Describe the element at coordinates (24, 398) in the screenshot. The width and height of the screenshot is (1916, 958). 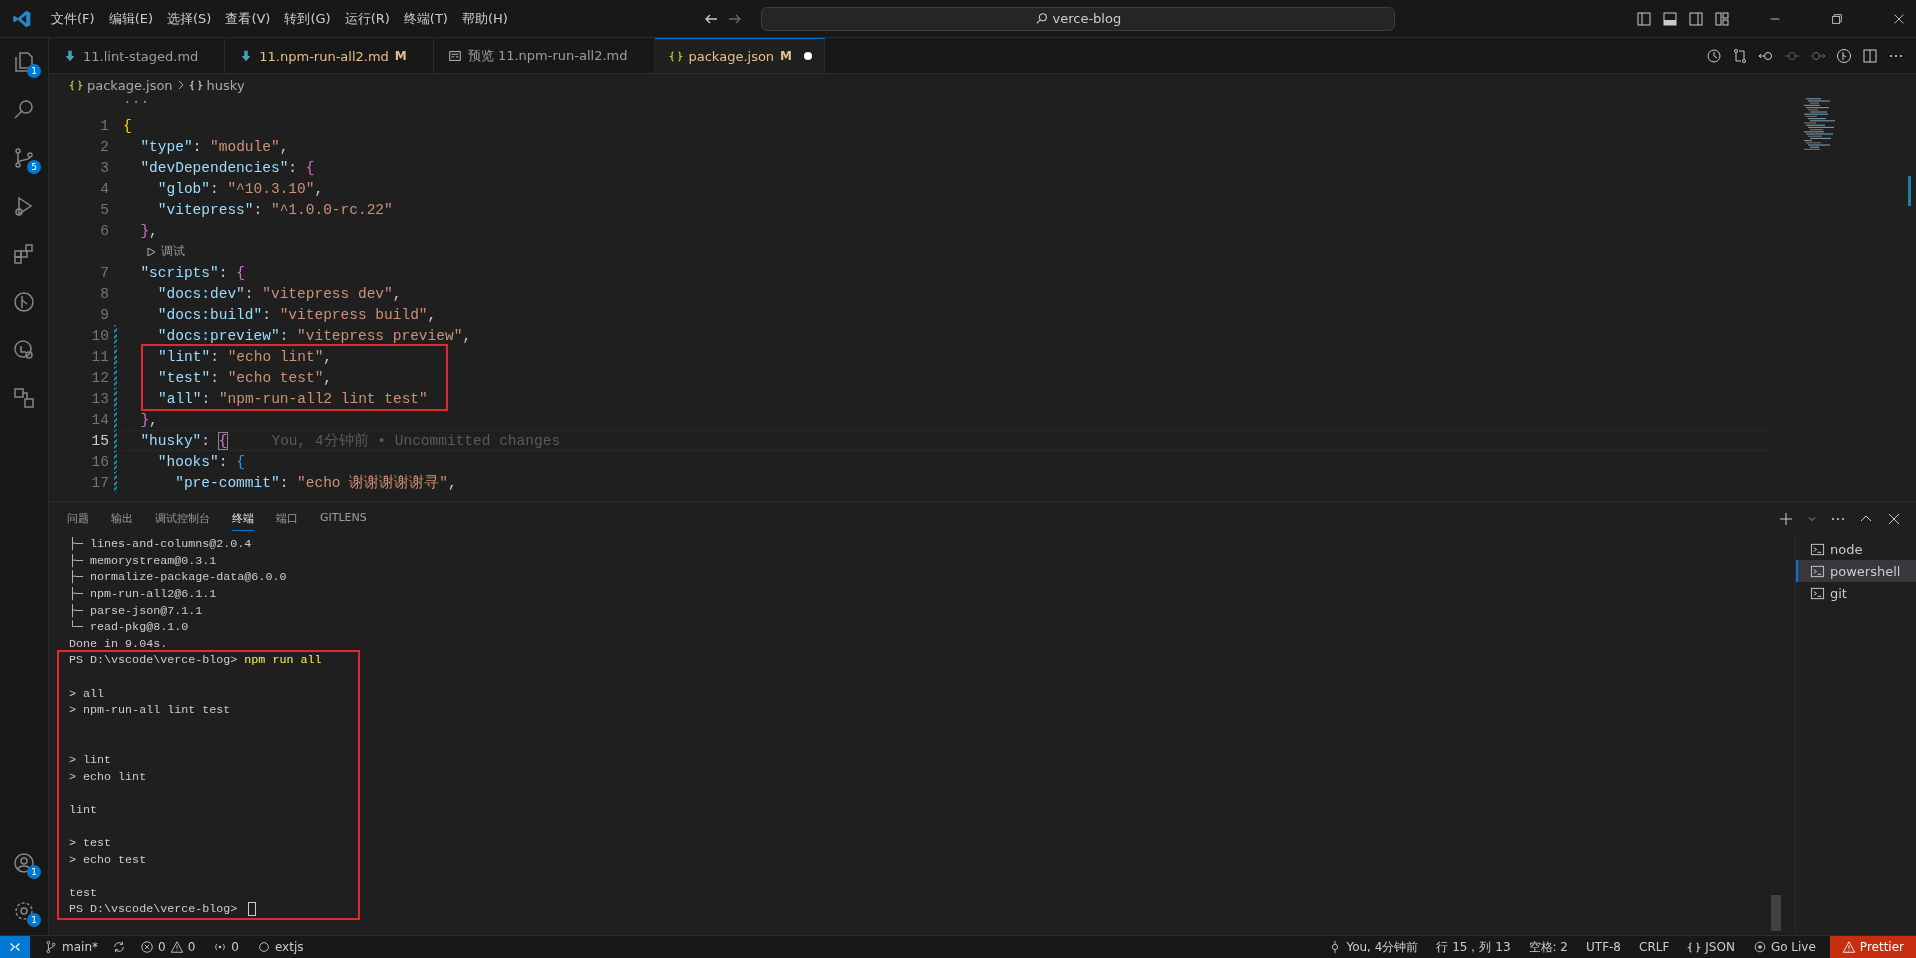
I see `containers-icon` at that location.